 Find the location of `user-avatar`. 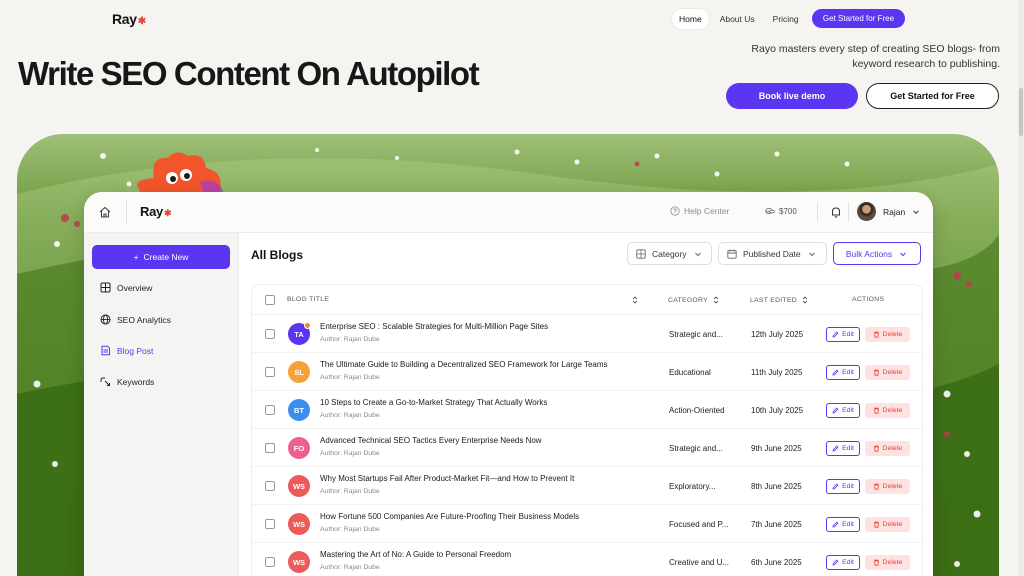

user-avatar is located at coordinates (866, 211).